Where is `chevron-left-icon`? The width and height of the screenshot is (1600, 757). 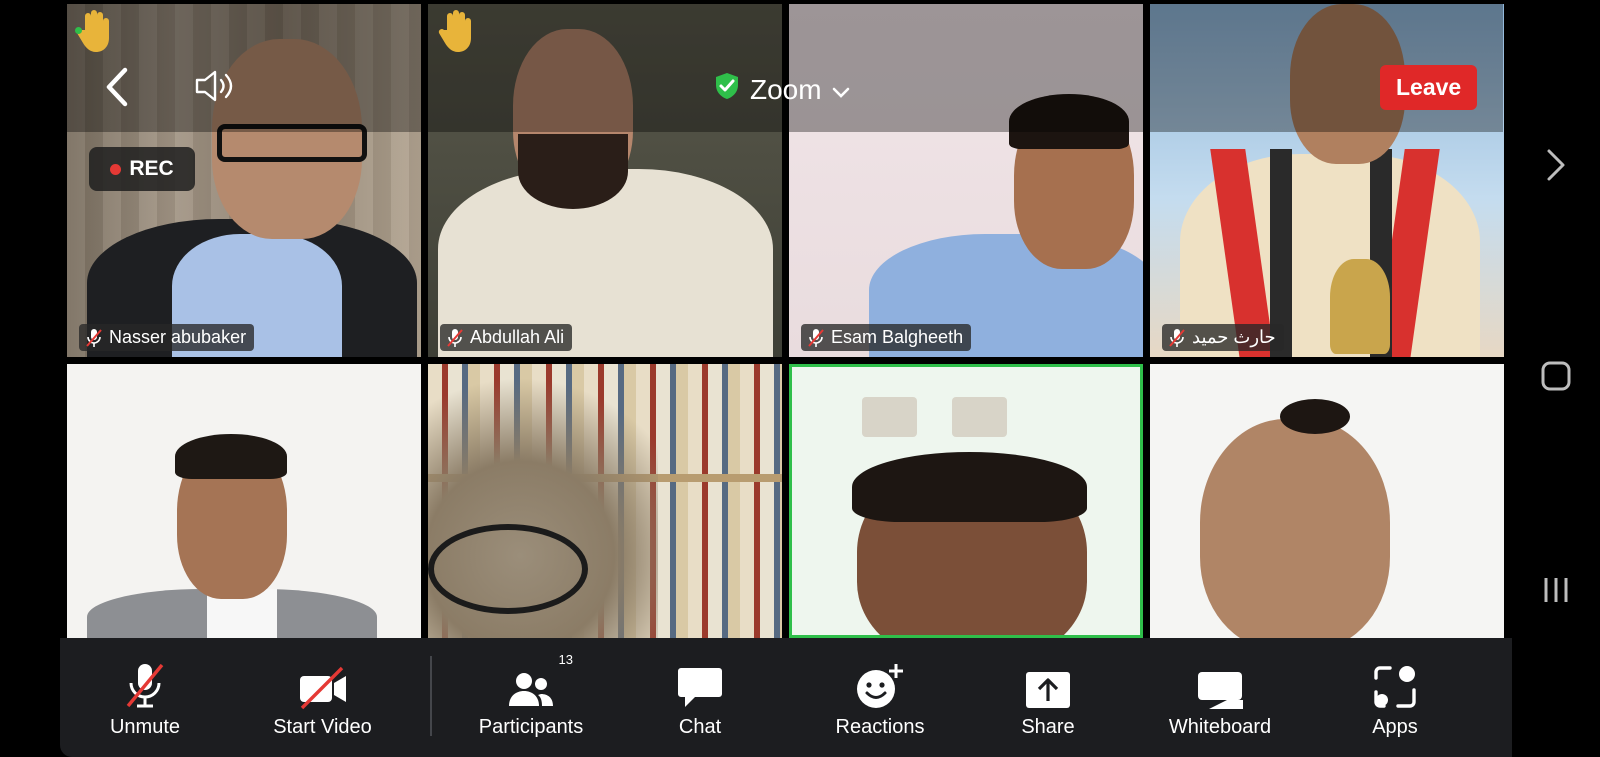 chevron-left-icon is located at coordinates (117, 89).